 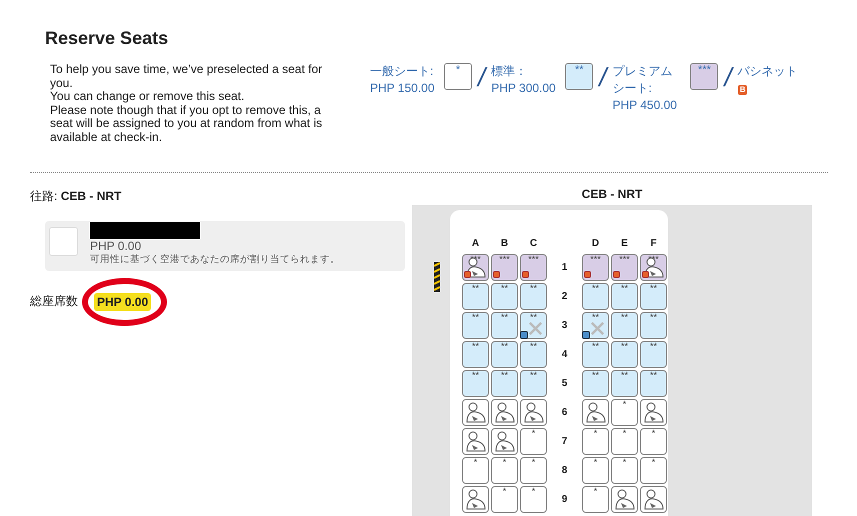 What do you see at coordinates (523, 80) in the screenshot?
I see `legend-label: 標準： PHP 300.00` at bounding box center [523, 80].